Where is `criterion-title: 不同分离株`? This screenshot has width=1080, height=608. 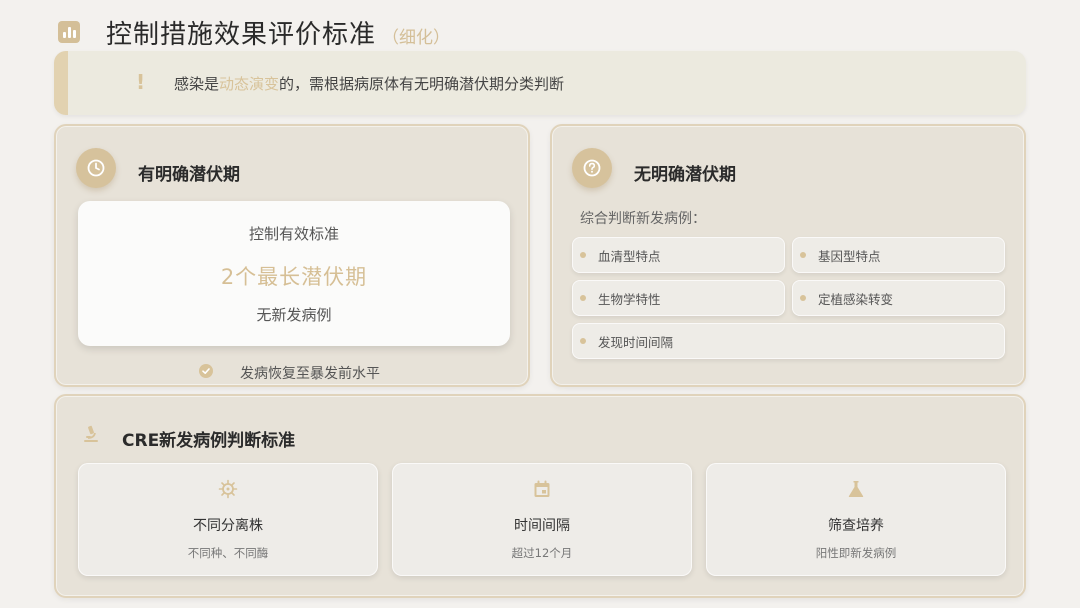 criterion-title: 不同分离株 is located at coordinates (228, 526).